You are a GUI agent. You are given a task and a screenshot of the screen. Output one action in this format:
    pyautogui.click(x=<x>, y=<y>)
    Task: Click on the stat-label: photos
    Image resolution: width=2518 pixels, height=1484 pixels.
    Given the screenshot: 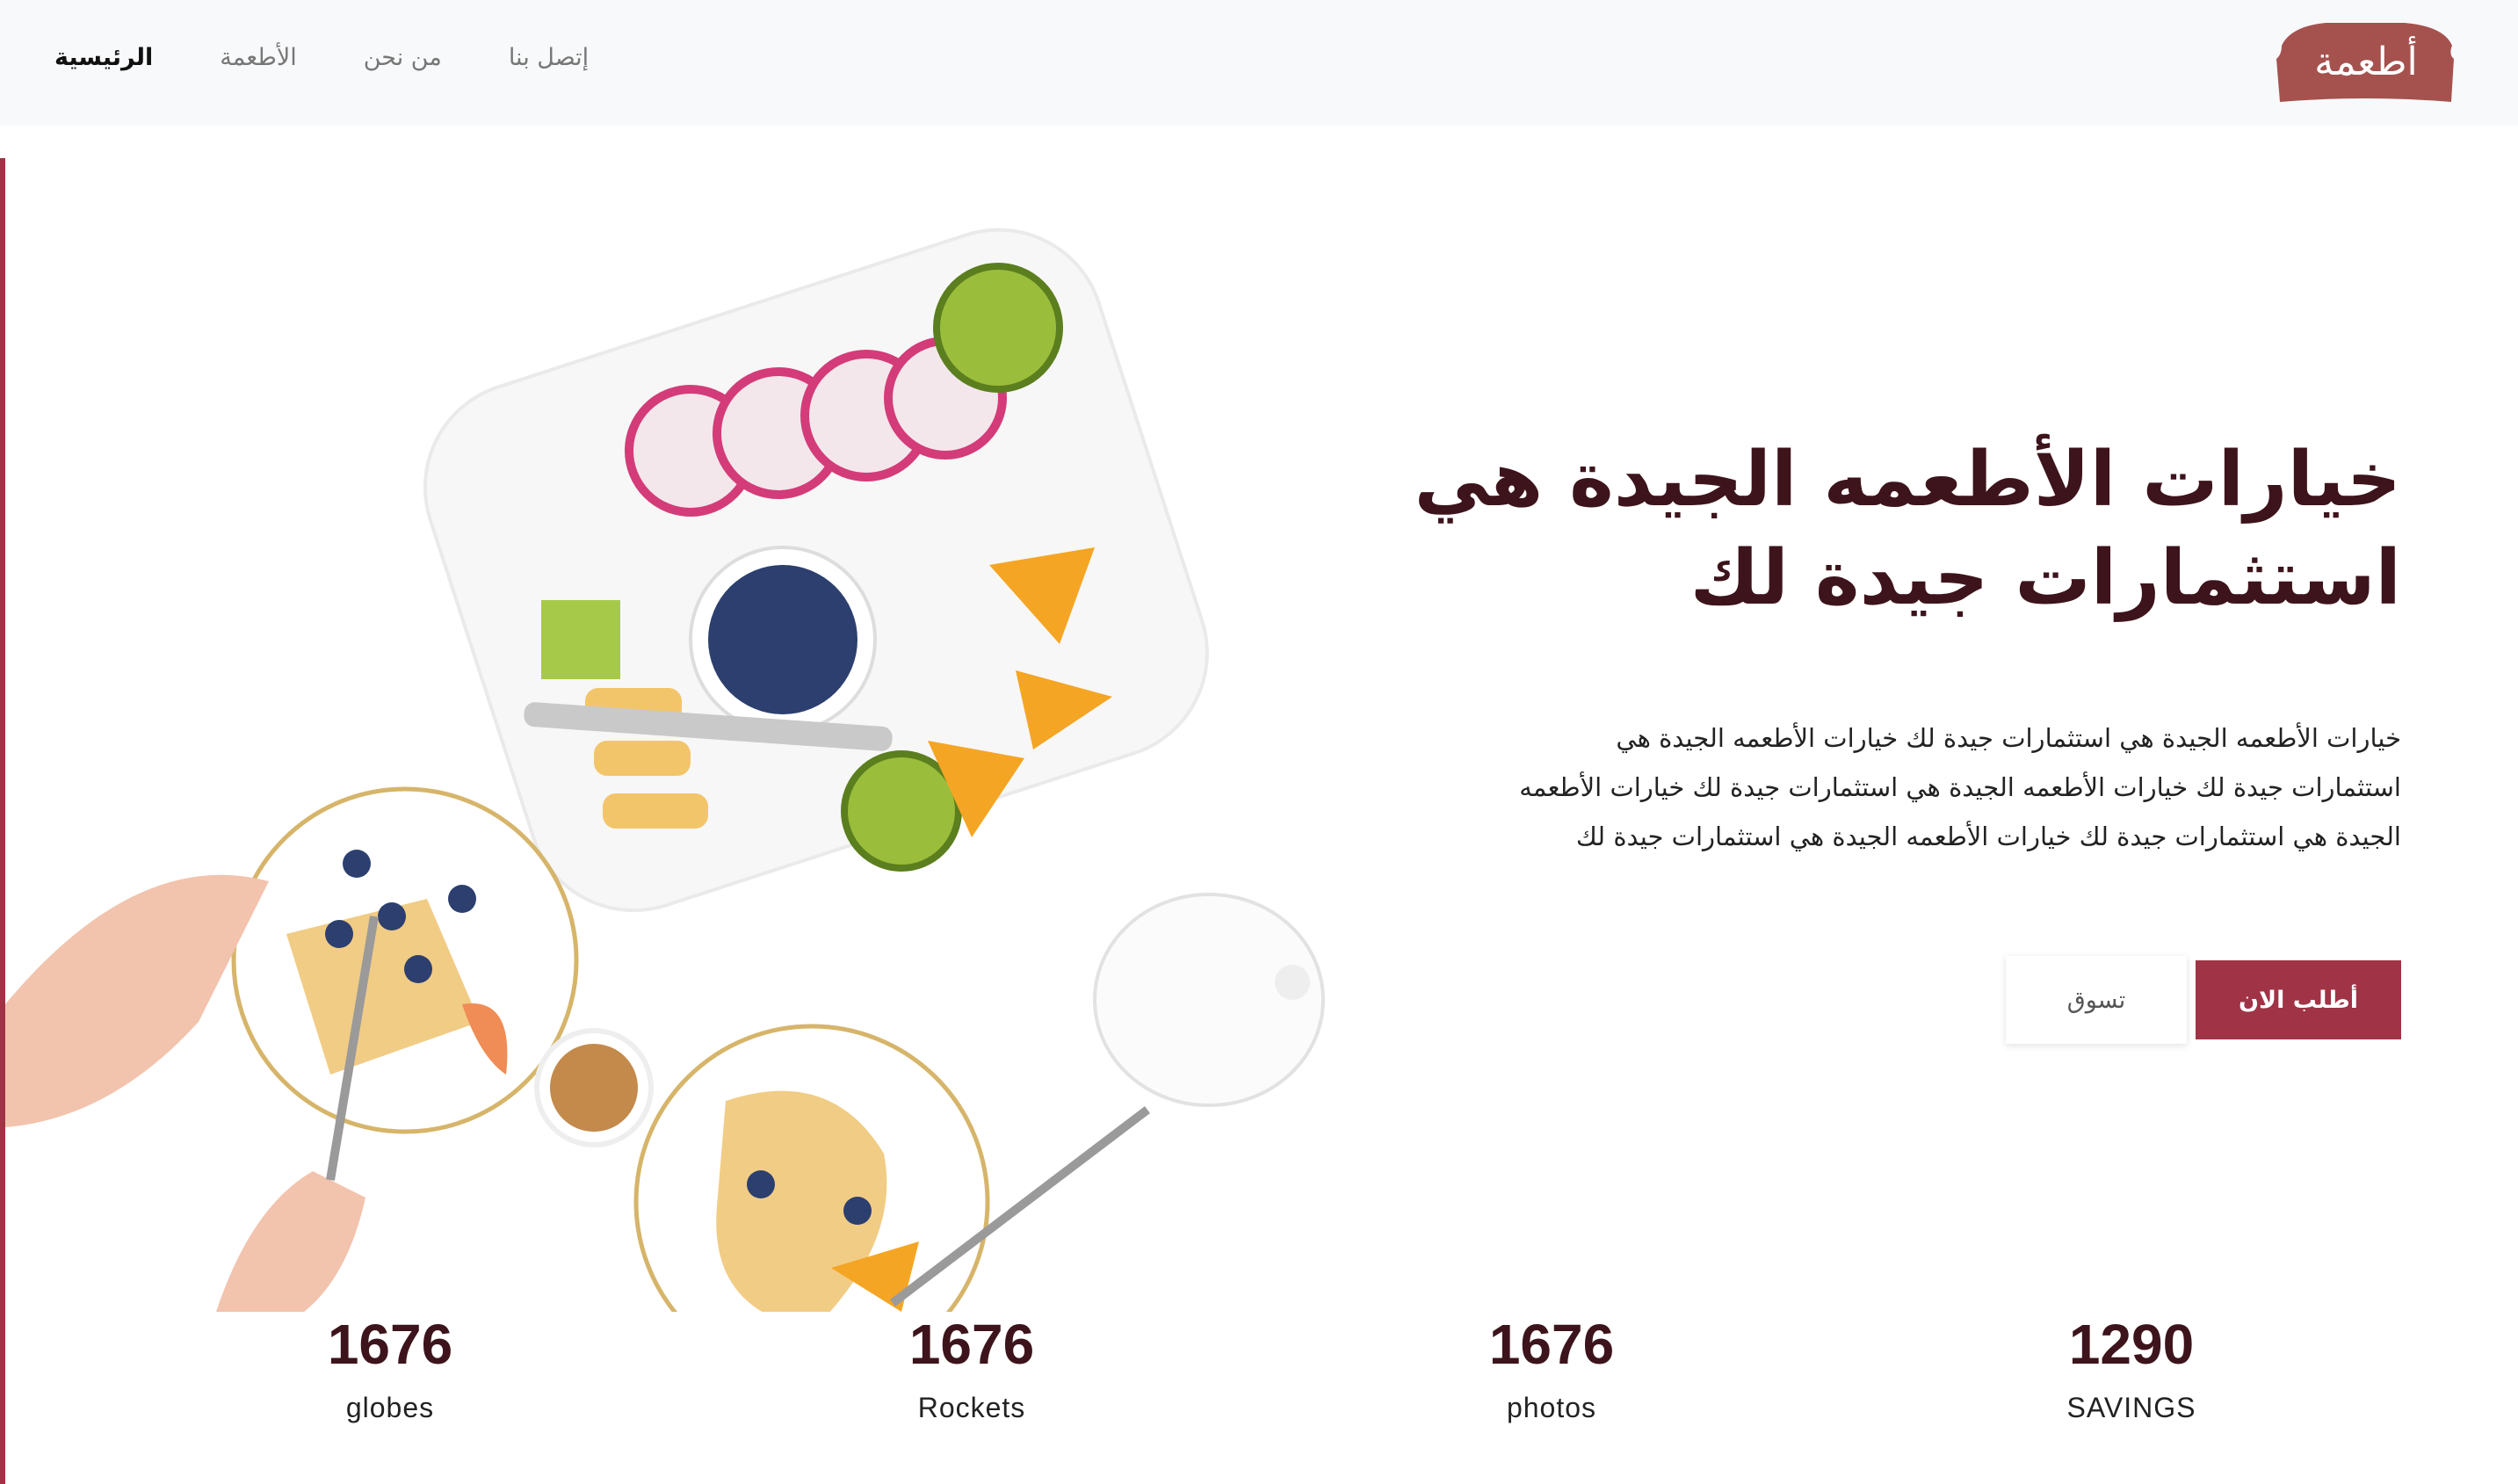 What is the action you would take?
    pyautogui.click(x=1551, y=1408)
    